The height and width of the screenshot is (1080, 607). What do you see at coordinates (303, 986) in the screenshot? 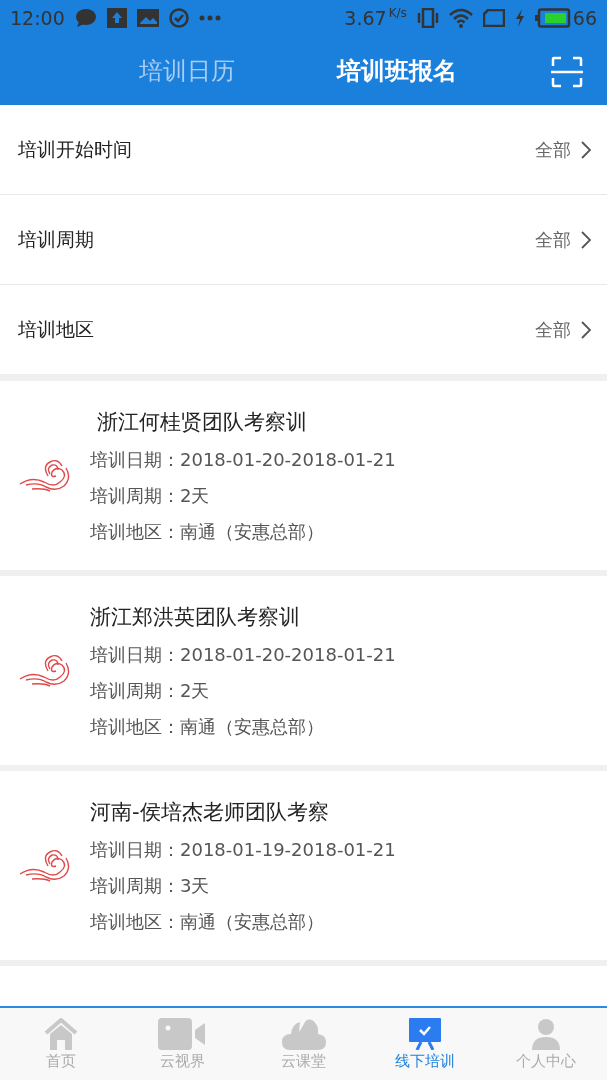
I see `course-card` at bounding box center [303, 986].